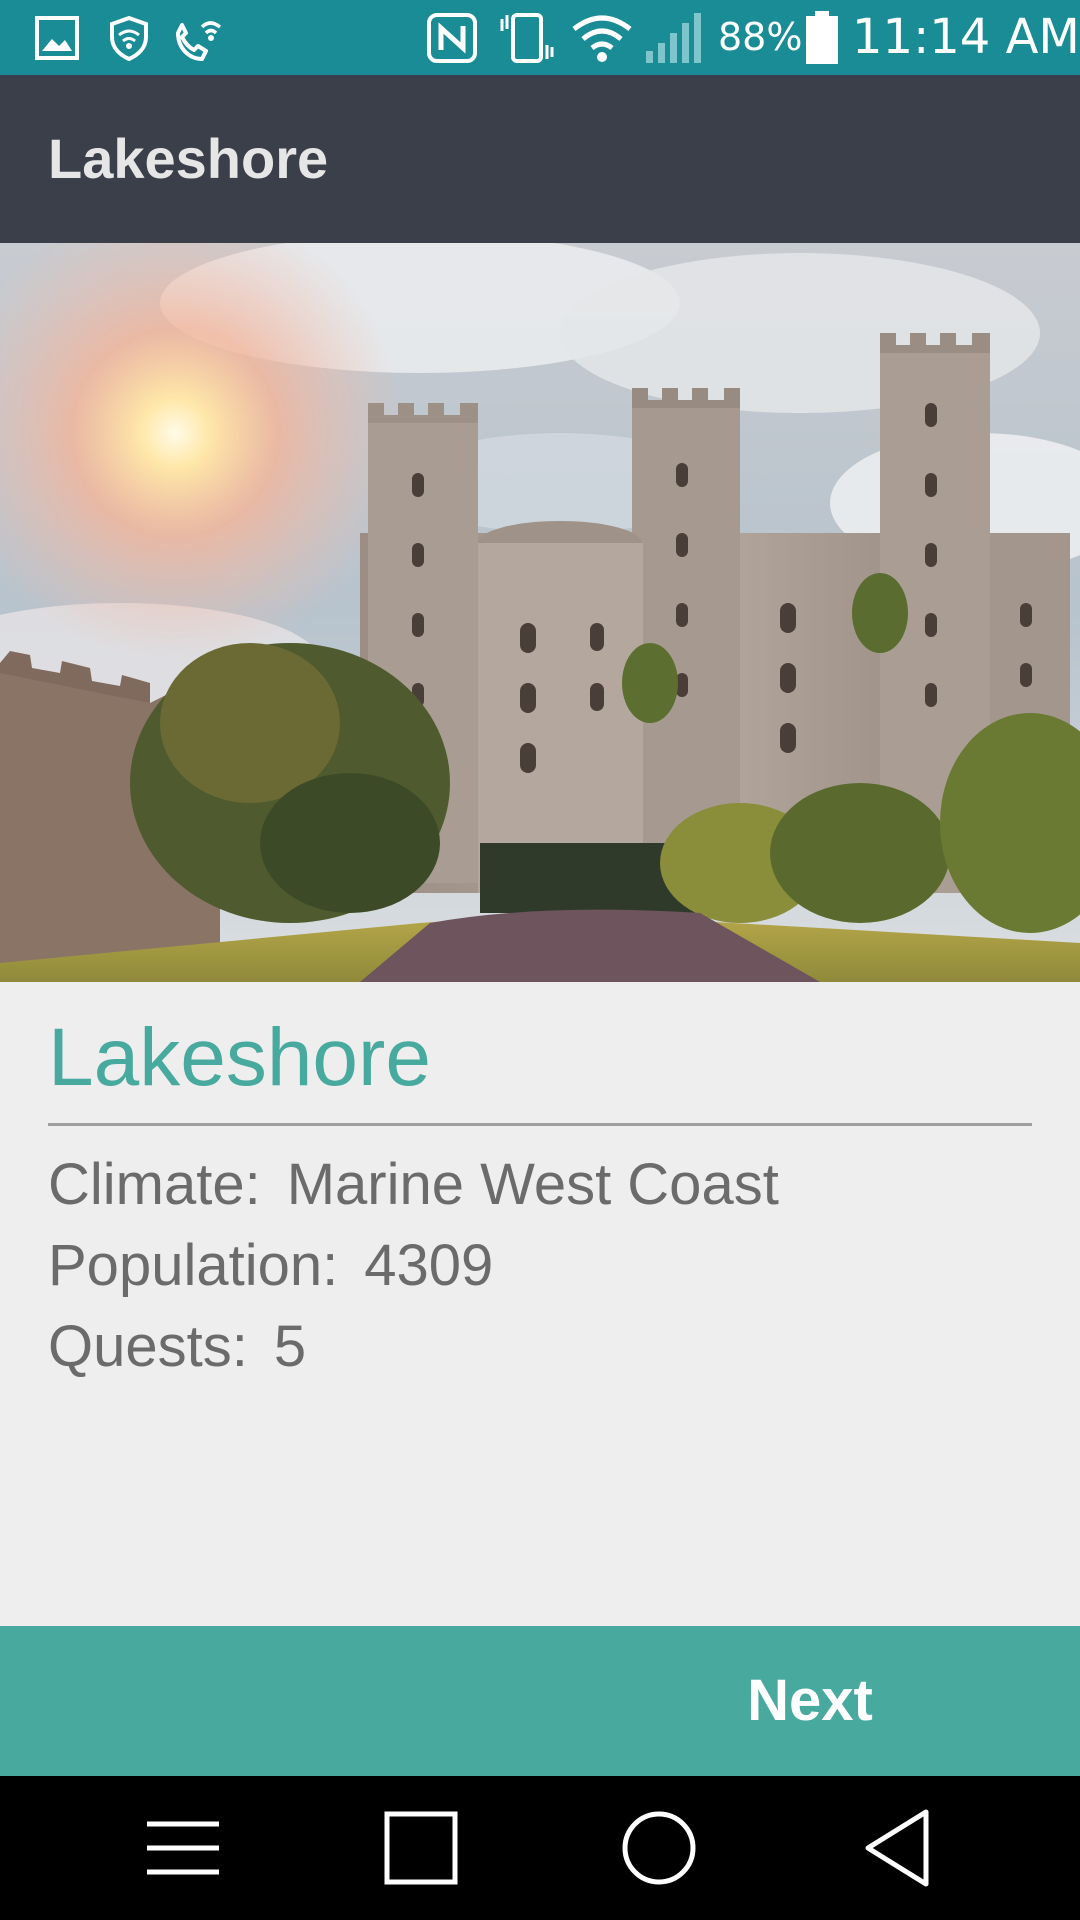 The width and height of the screenshot is (1080, 1920). Describe the element at coordinates (290, 1346) in the screenshot. I see `quests-value: 5` at that location.